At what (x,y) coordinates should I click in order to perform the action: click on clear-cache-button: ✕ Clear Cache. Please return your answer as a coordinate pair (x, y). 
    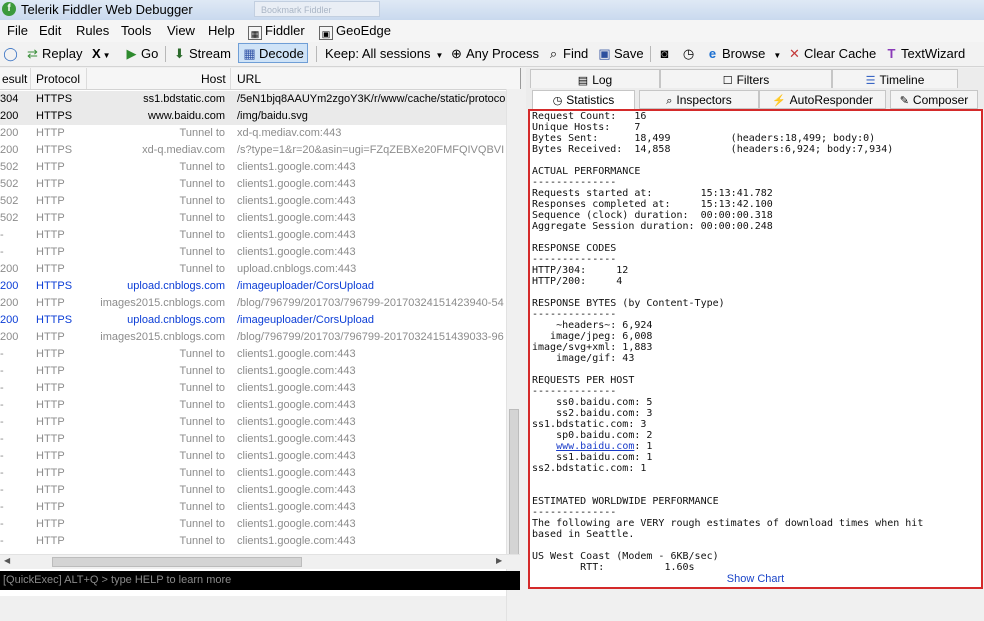
    Looking at the image, I should click on (831, 54).